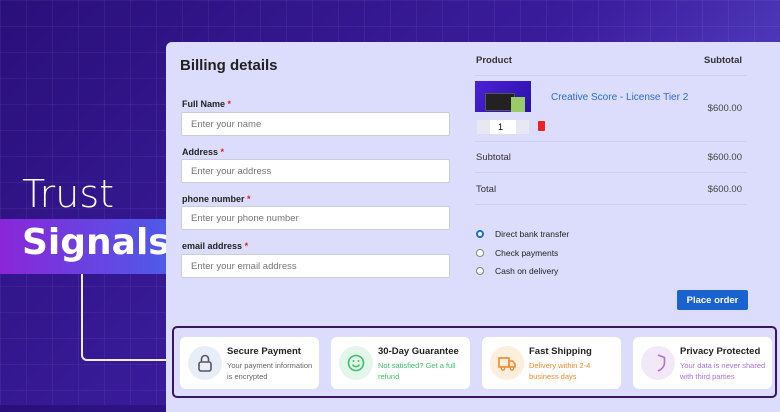  I want to click on hero-title-line1: Trust, so click(68, 194).